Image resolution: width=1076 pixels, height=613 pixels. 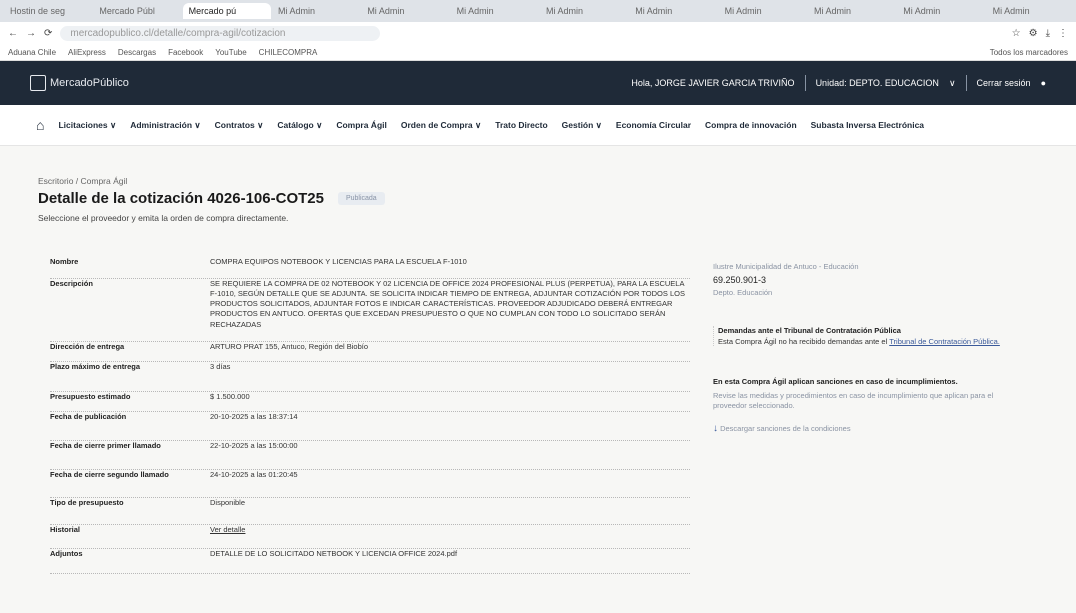 What do you see at coordinates (1016, 33) in the screenshot?
I see `star-icon: ☆` at bounding box center [1016, 33].